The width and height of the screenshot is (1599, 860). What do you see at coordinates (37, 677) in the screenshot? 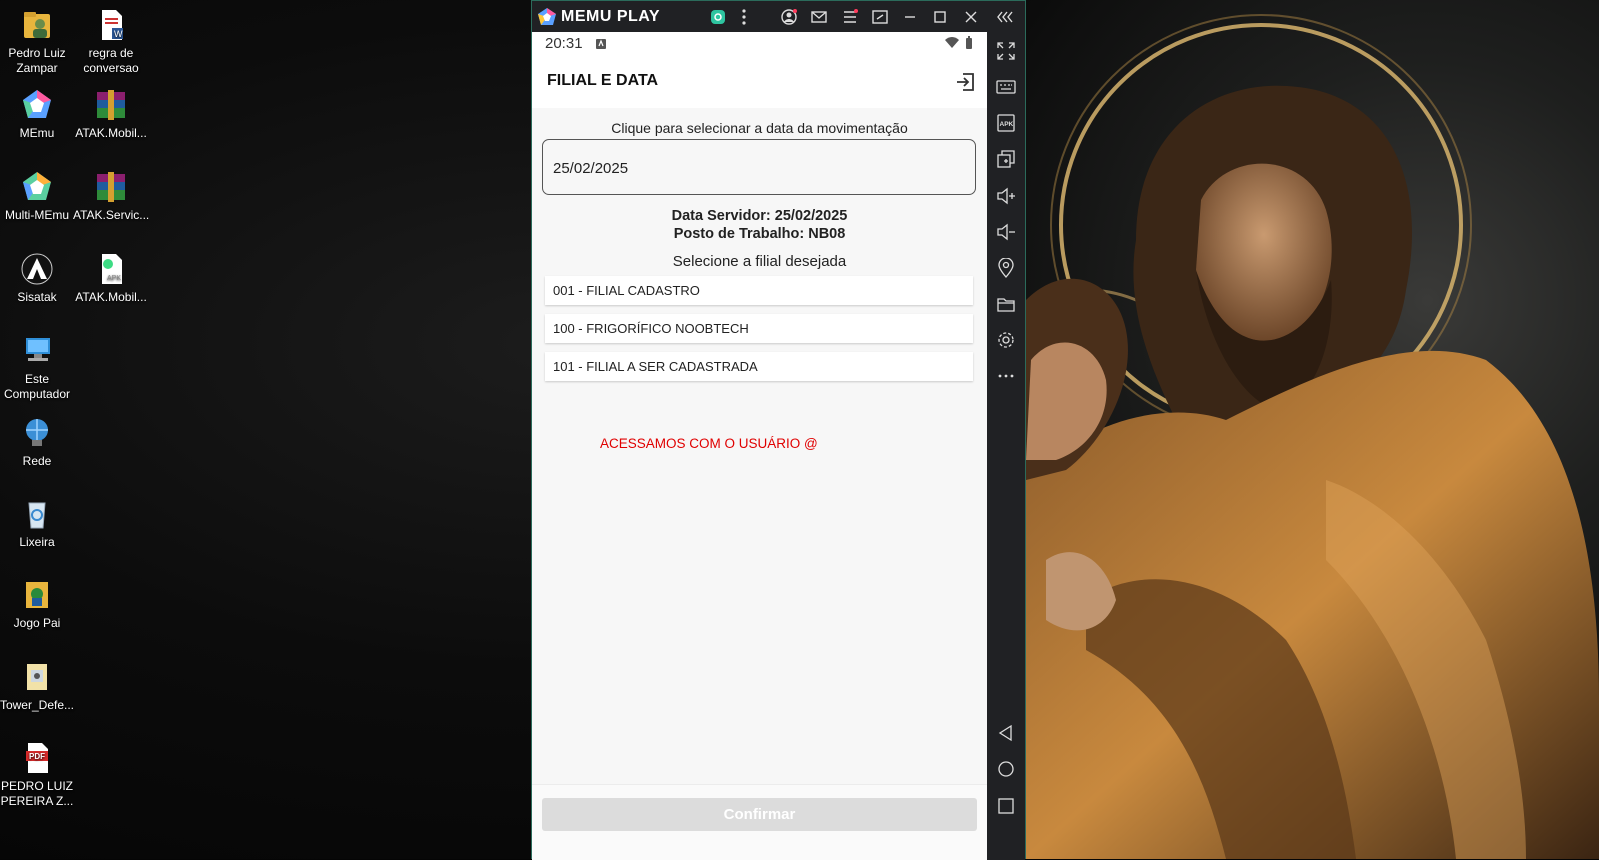
I see `file-icon` at bounding box center [37, 677].